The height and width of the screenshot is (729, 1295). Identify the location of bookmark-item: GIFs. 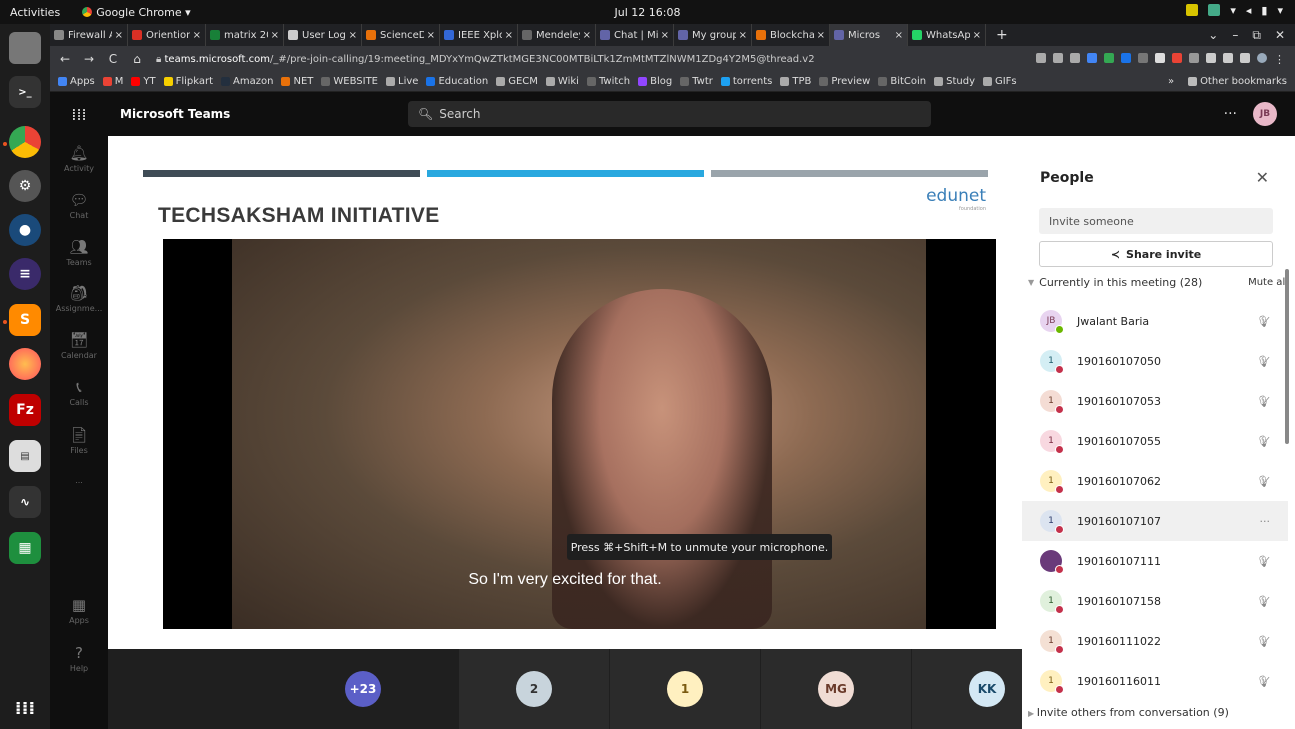
(999, 81).